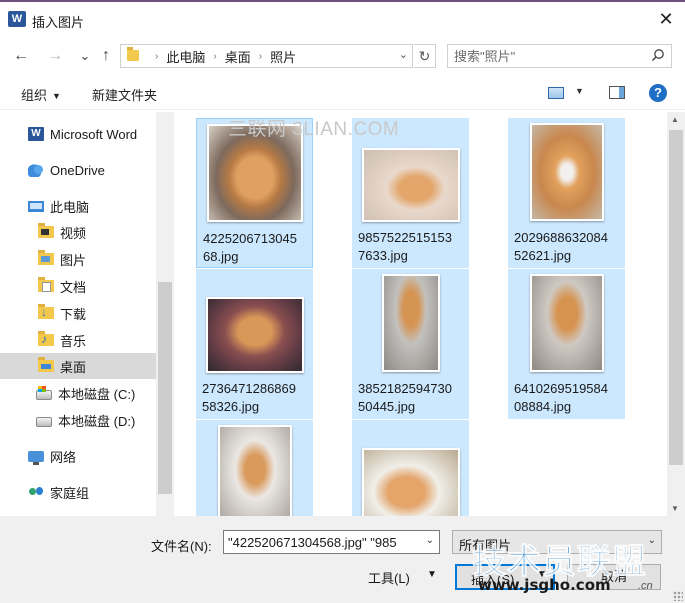 The height and width of the screenshot is (603, 685). I want to click on filename-label: 文件名(N):, so click(181, 546).